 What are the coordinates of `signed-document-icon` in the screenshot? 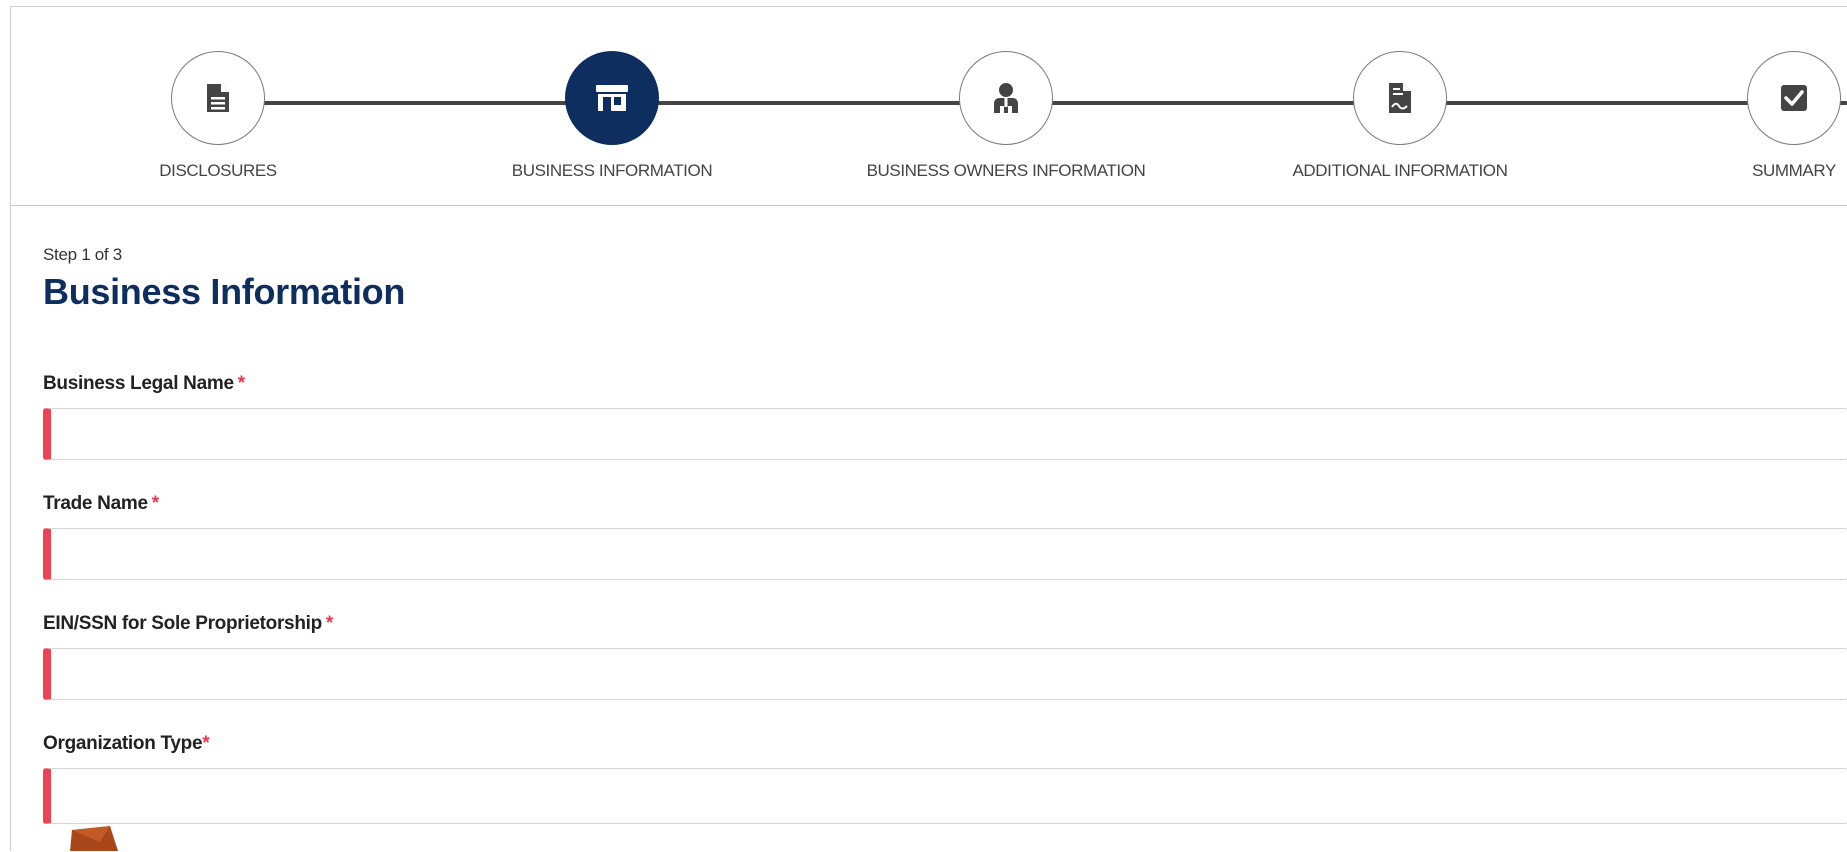 It's located at (1400, 98).